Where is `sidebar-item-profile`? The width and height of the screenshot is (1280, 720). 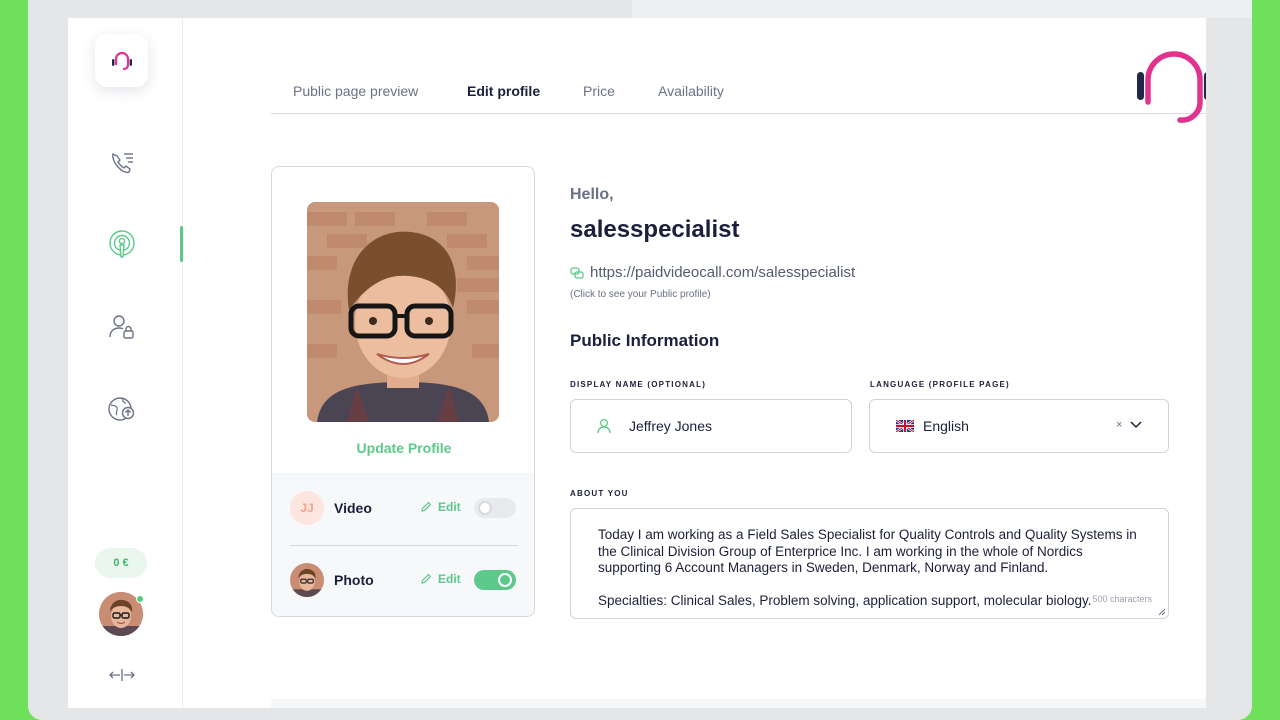 sidebar-item-profile is located at coordinates (122, 244).